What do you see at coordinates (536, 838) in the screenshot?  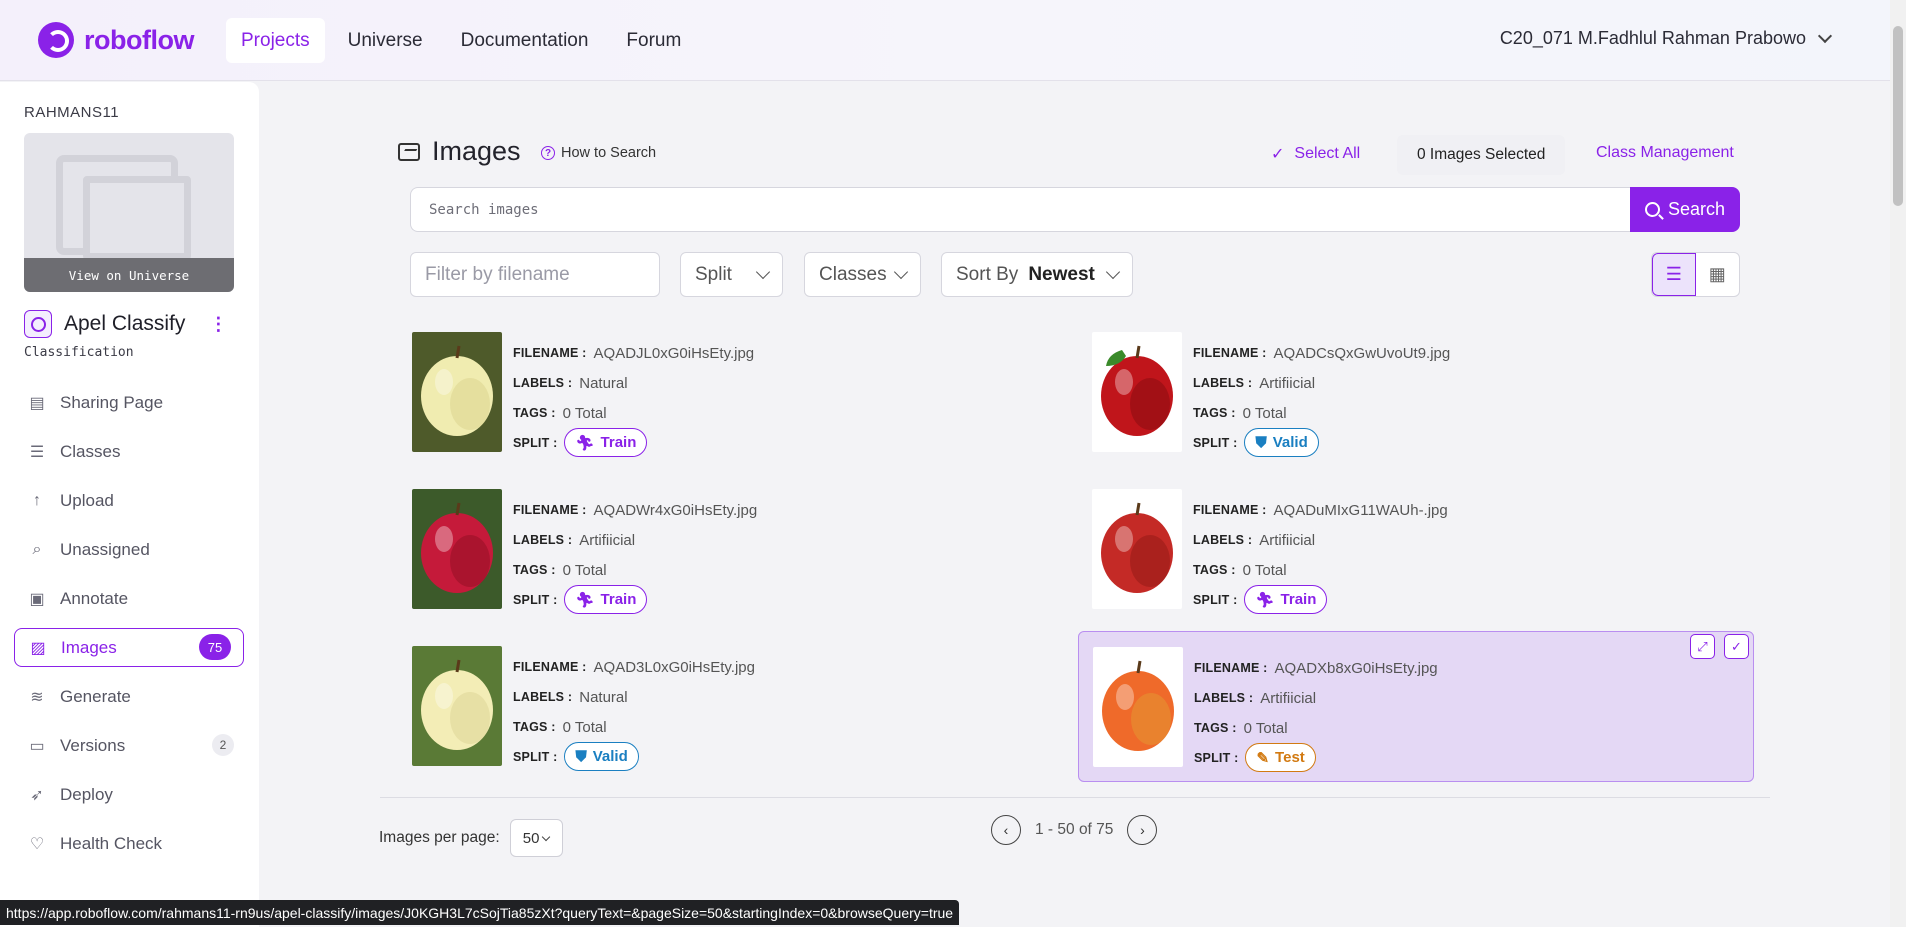 I see `per-page-select: 50` at bounding box center [536, 838].